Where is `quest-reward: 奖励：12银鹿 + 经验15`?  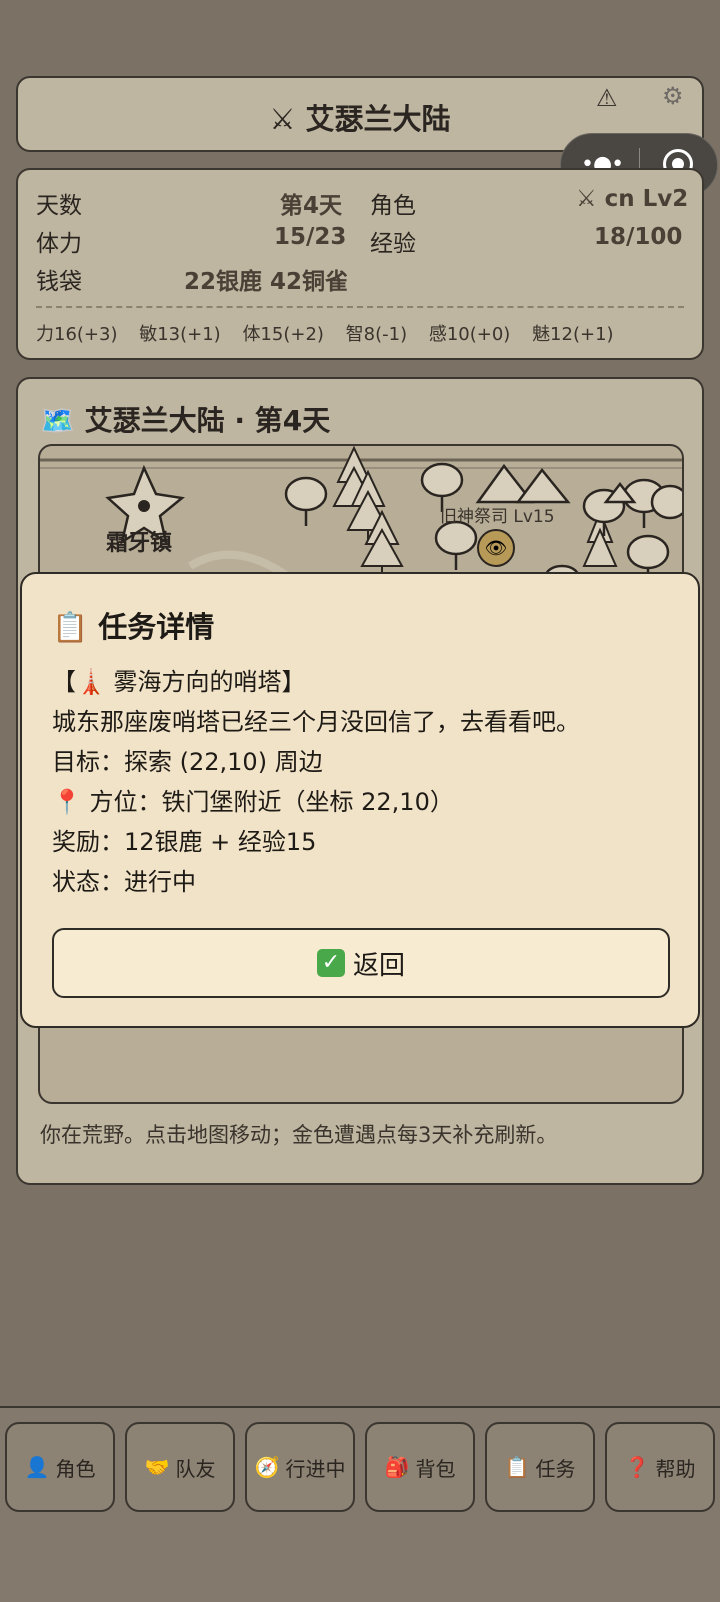
quest-reward: 奖励：12银鹿 + 经验15 is located at coordinates (184, 842).